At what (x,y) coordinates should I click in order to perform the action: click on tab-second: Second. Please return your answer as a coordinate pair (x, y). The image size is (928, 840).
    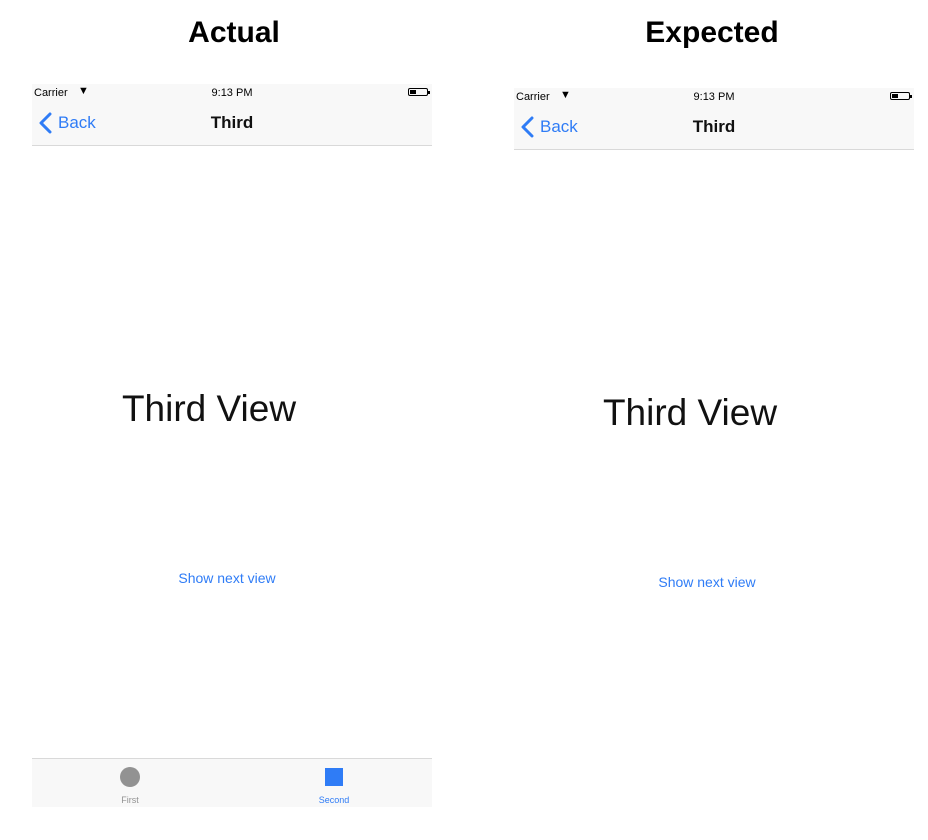
    Looking at the image, I should click on (334, 783).